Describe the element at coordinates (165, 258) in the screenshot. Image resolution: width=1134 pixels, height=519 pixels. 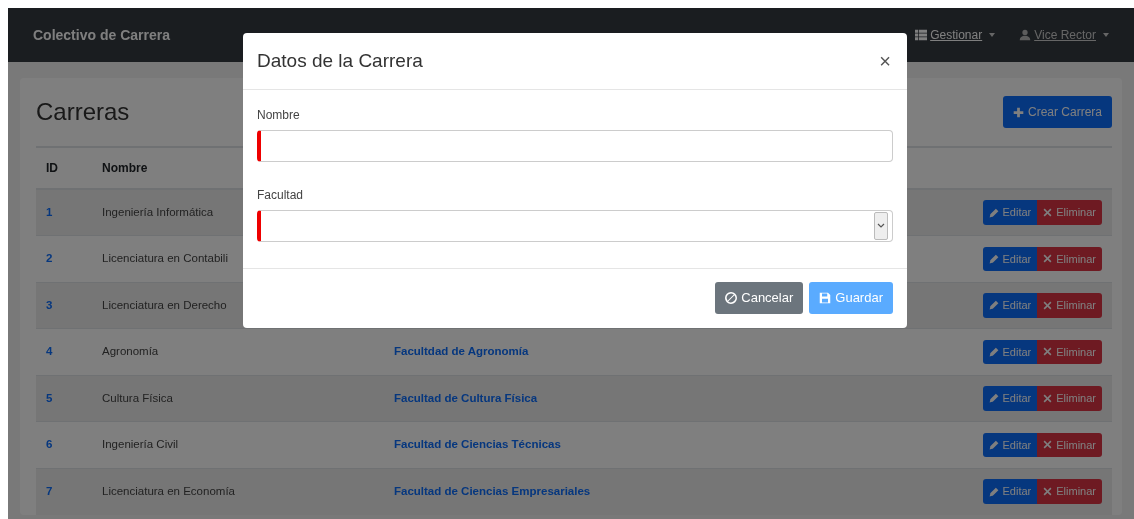
I see `table-cell: Licenciatura en Contabili` at that location.